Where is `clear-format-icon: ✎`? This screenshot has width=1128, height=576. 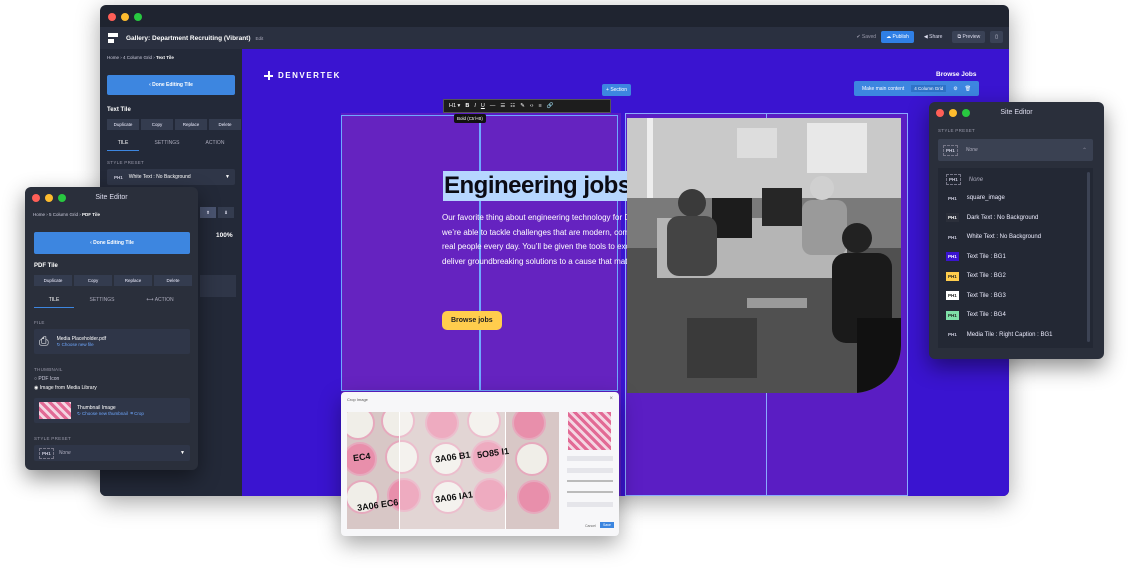 clear-format-icon: ✎ is located at coordinates (522, 106).